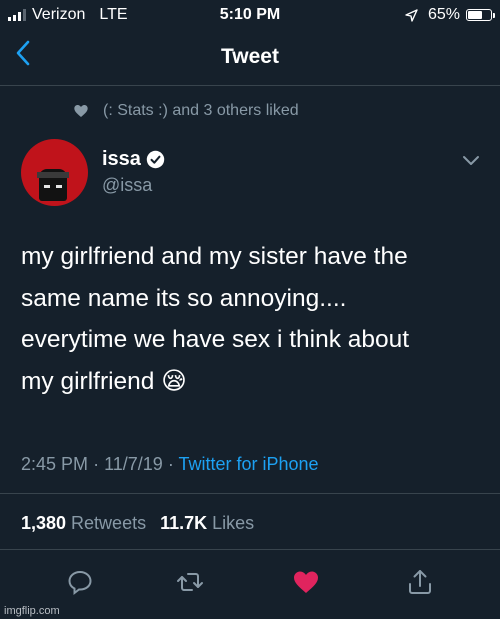 This screenshot has height=619, width=500. What do you see at coordinates (43, 523) in the screenshot?
I see `retweets-count: 1,380` at bounding box center [43, 523].